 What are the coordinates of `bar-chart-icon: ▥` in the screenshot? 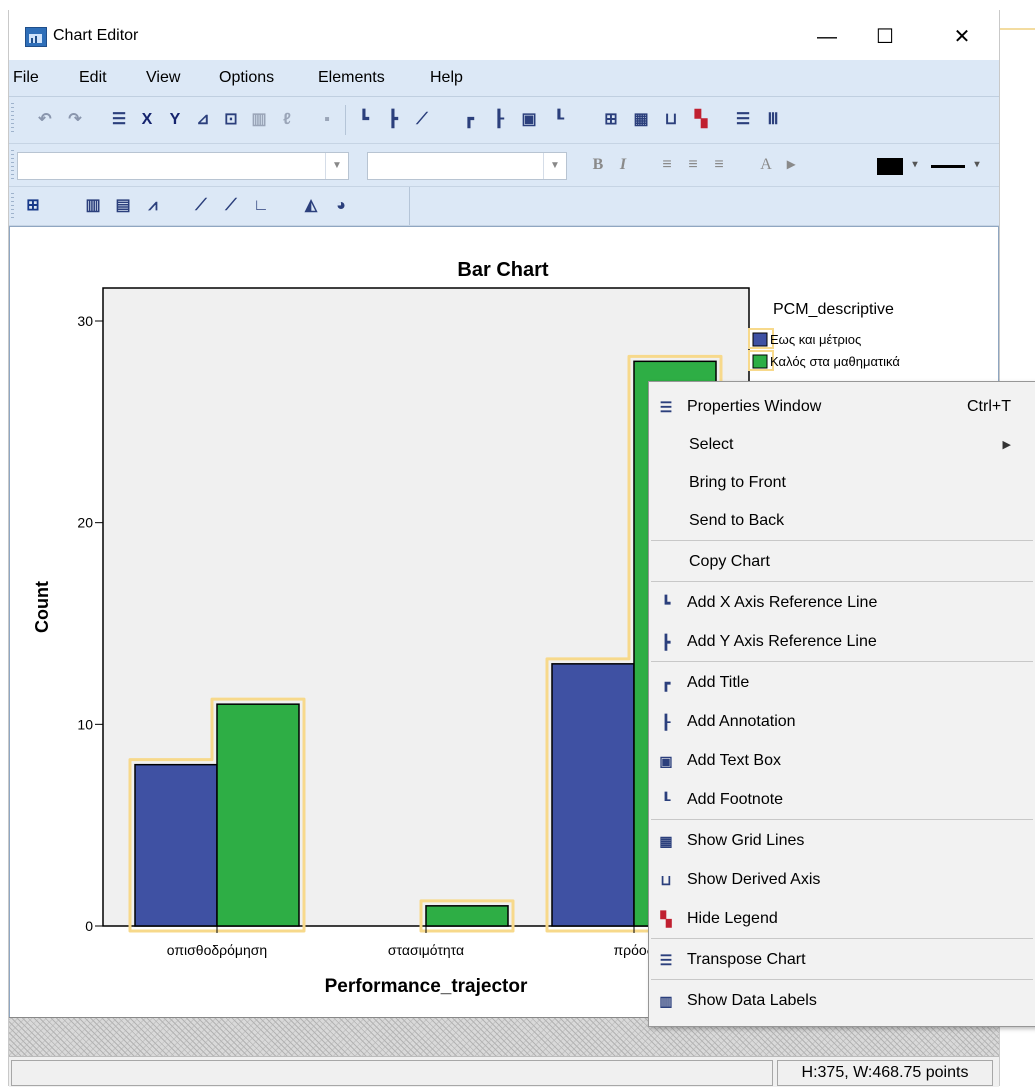 It's located at (93, 206).